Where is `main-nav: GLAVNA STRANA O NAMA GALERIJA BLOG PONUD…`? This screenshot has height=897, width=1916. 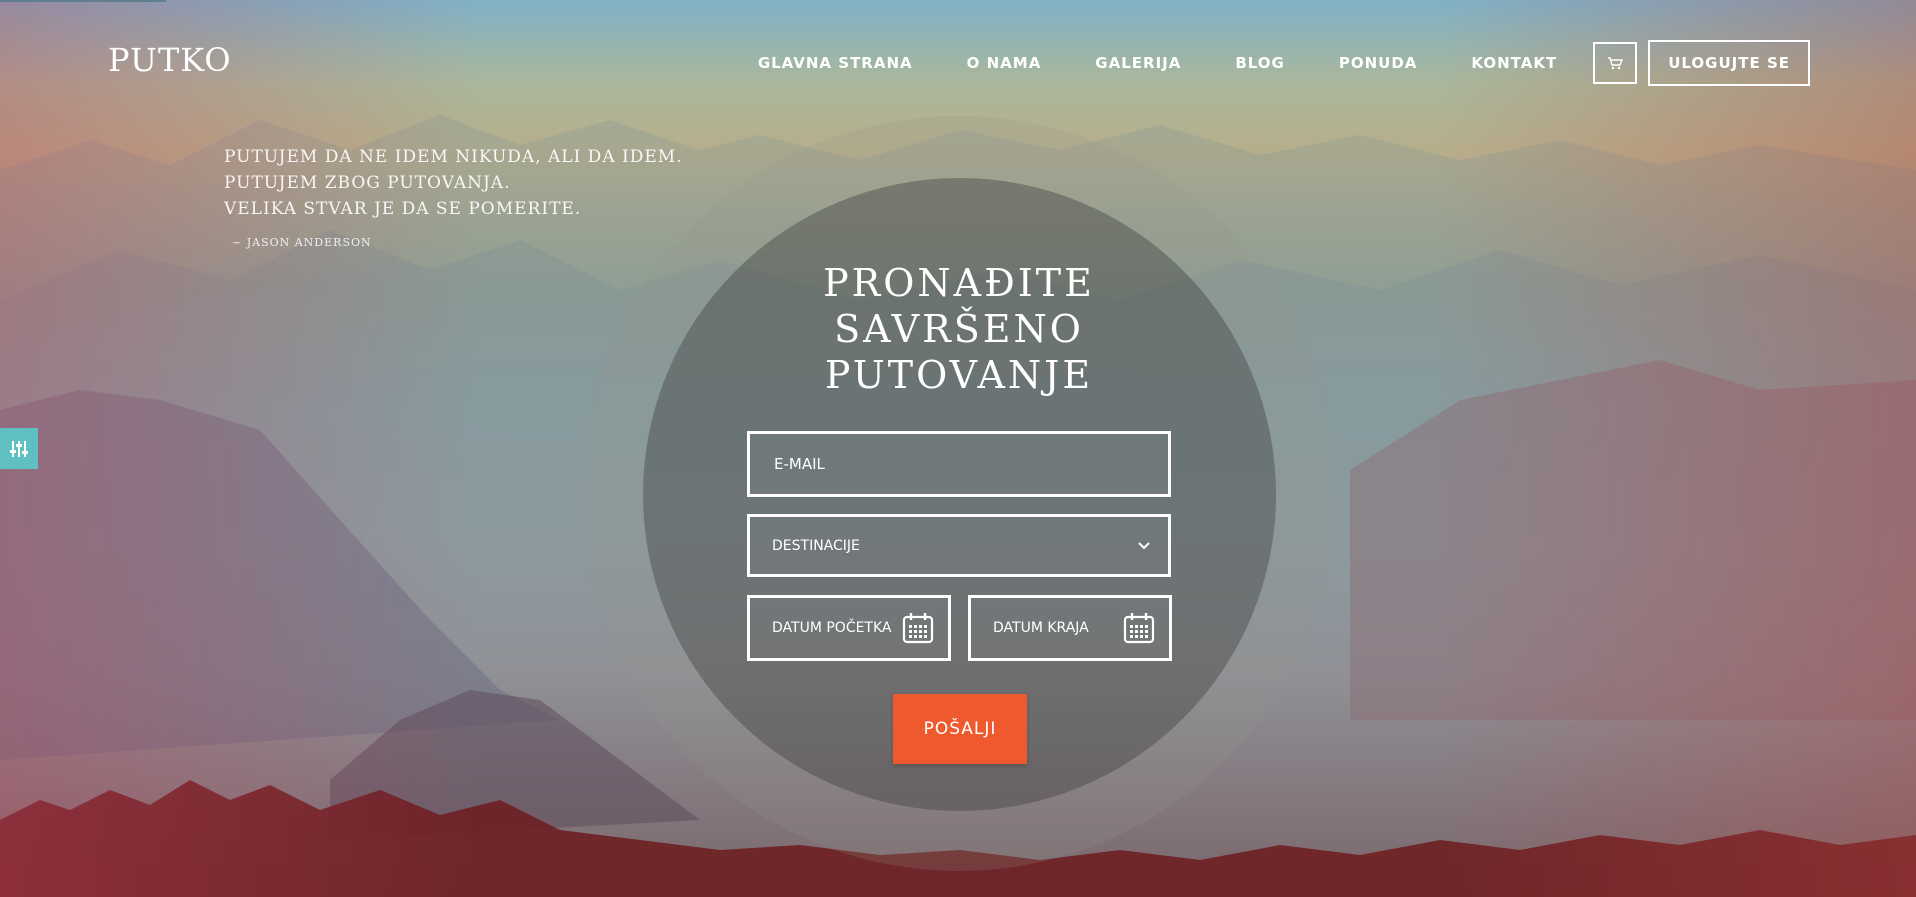 main-nav: GLAVNA STRANA O NAMA GALERIJA BLOG PONUD… is located at coordinates (1284, 63).